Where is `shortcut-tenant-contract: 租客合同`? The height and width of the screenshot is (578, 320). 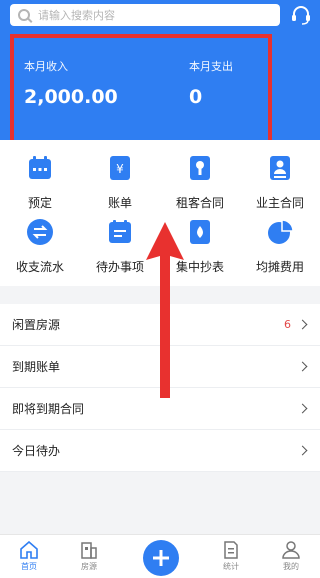
shortcut-tenant-contract: 租客合同 is located at coordinates (200, 182).